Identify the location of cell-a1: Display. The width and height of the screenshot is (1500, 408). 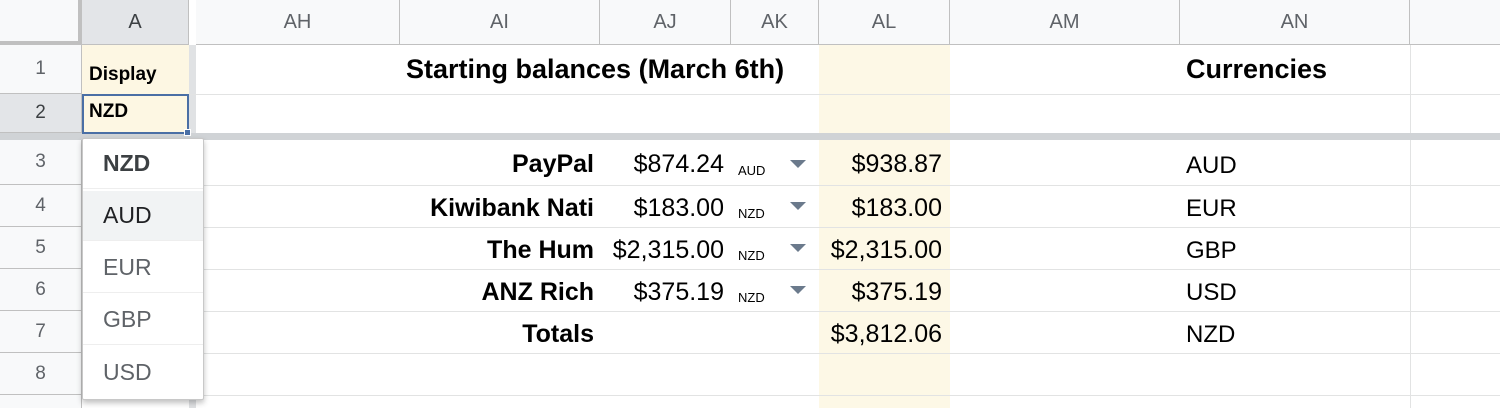
(123, 75).